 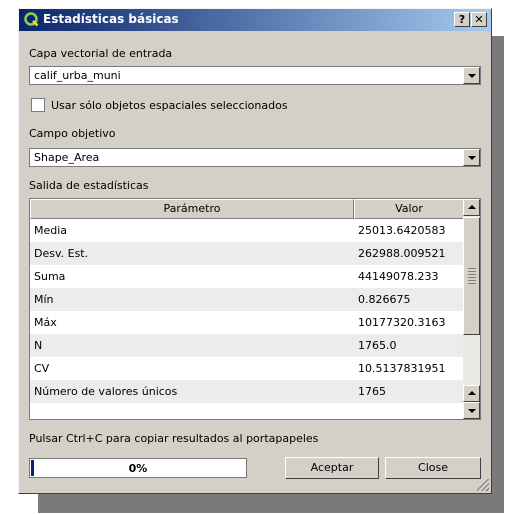 What do you see at coordinates (111, 19) in the screenshot?
I see `window-title: Estadísticas básicas` at bounding box center [111, 19].